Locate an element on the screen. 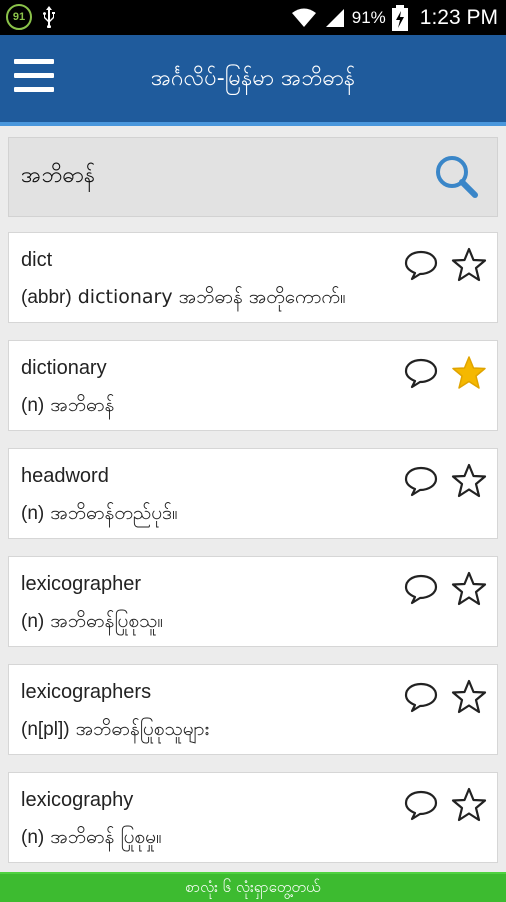 The height and width of the screenshot is (902, 506). notification-badge: 91 is located at coordinates (19, 17).